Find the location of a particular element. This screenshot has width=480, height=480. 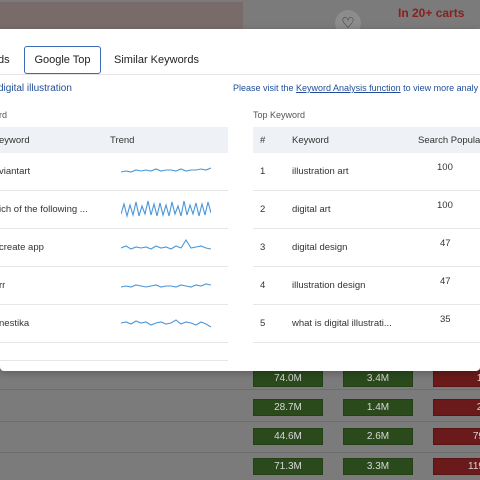

keyword-cell: illustration art is located at coordinates (320, 171).